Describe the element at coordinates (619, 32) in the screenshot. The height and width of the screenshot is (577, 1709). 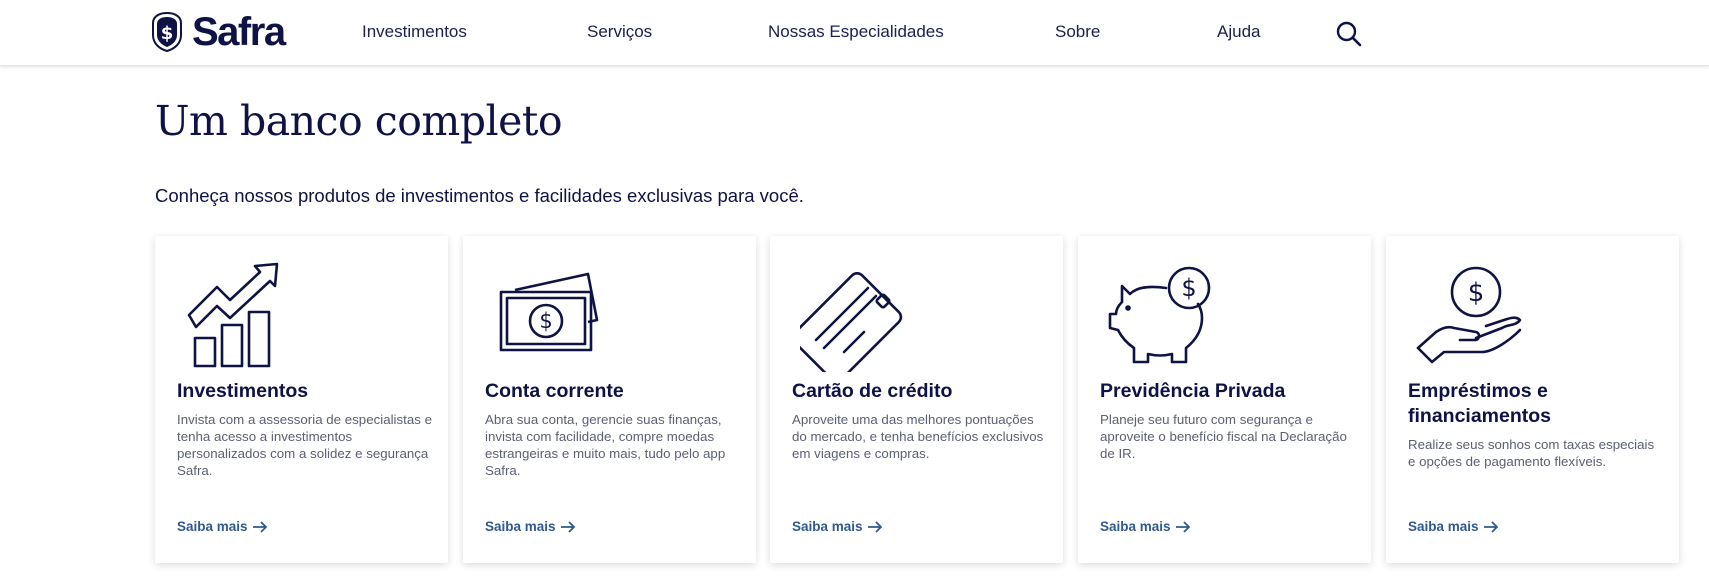
I see `nav-servicos: Serviços` at that location.